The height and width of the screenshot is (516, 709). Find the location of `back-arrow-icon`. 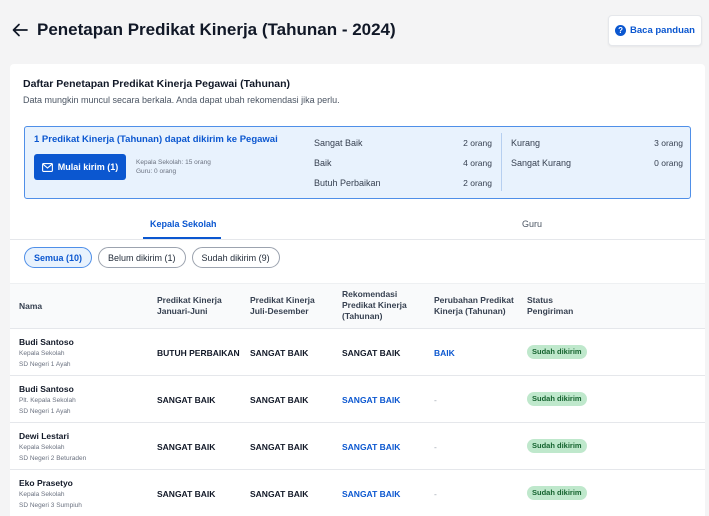

back-arrow-icon is located at coordinates (20, 30).